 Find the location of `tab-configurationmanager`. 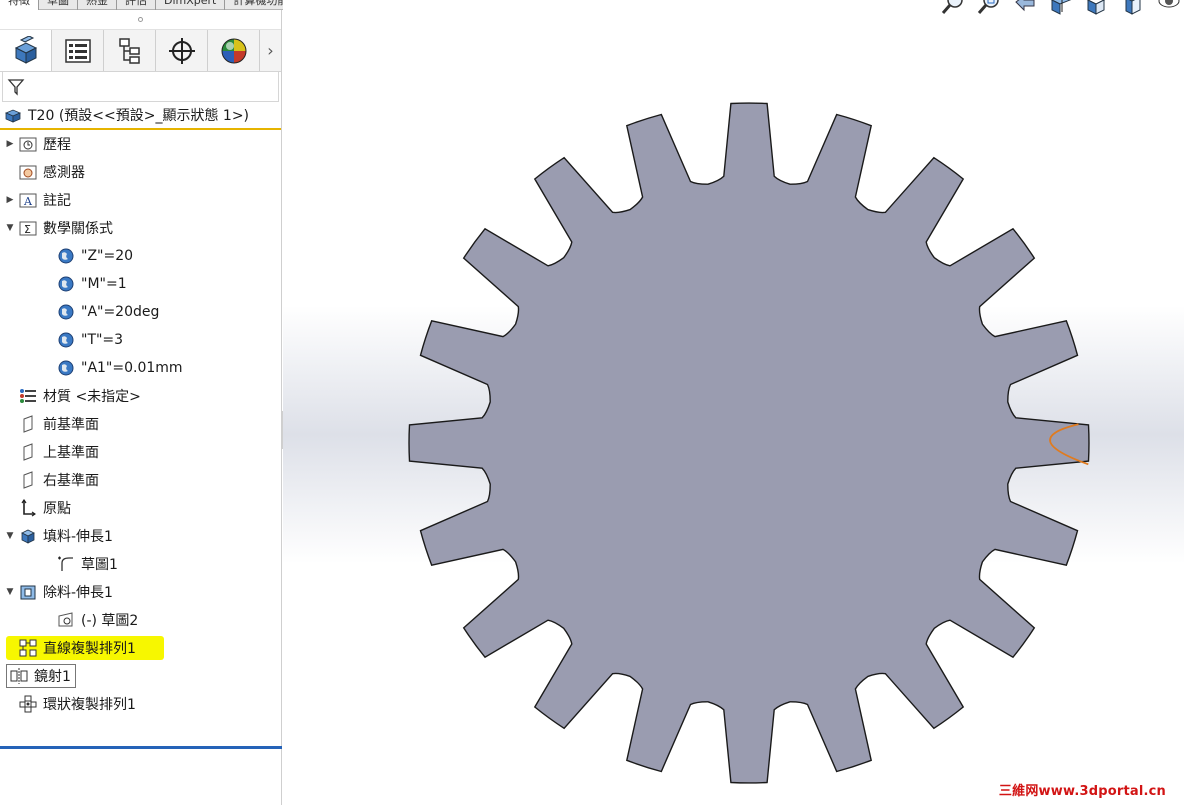

tab-configurationmanager is located at coordinates (130, 50).